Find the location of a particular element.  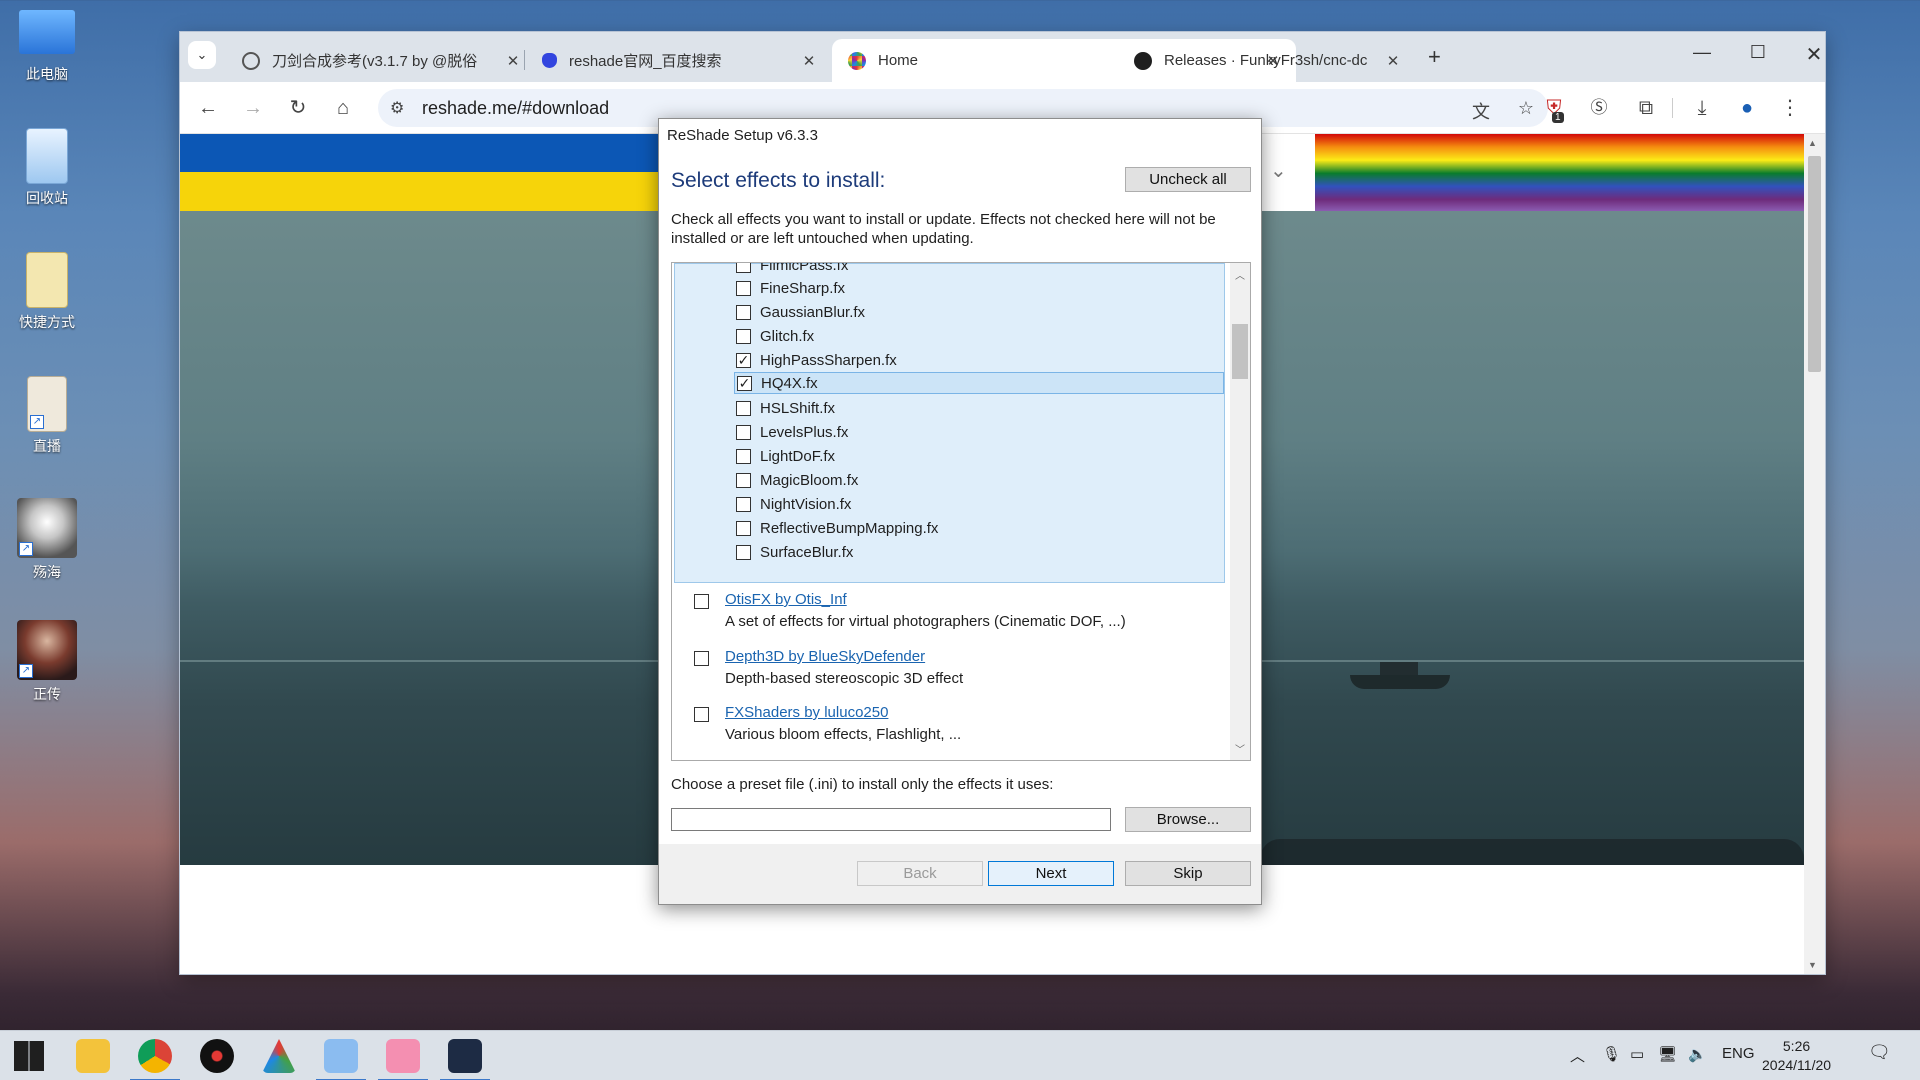

file-explorer-icon is located at coordinates (93, 1056).